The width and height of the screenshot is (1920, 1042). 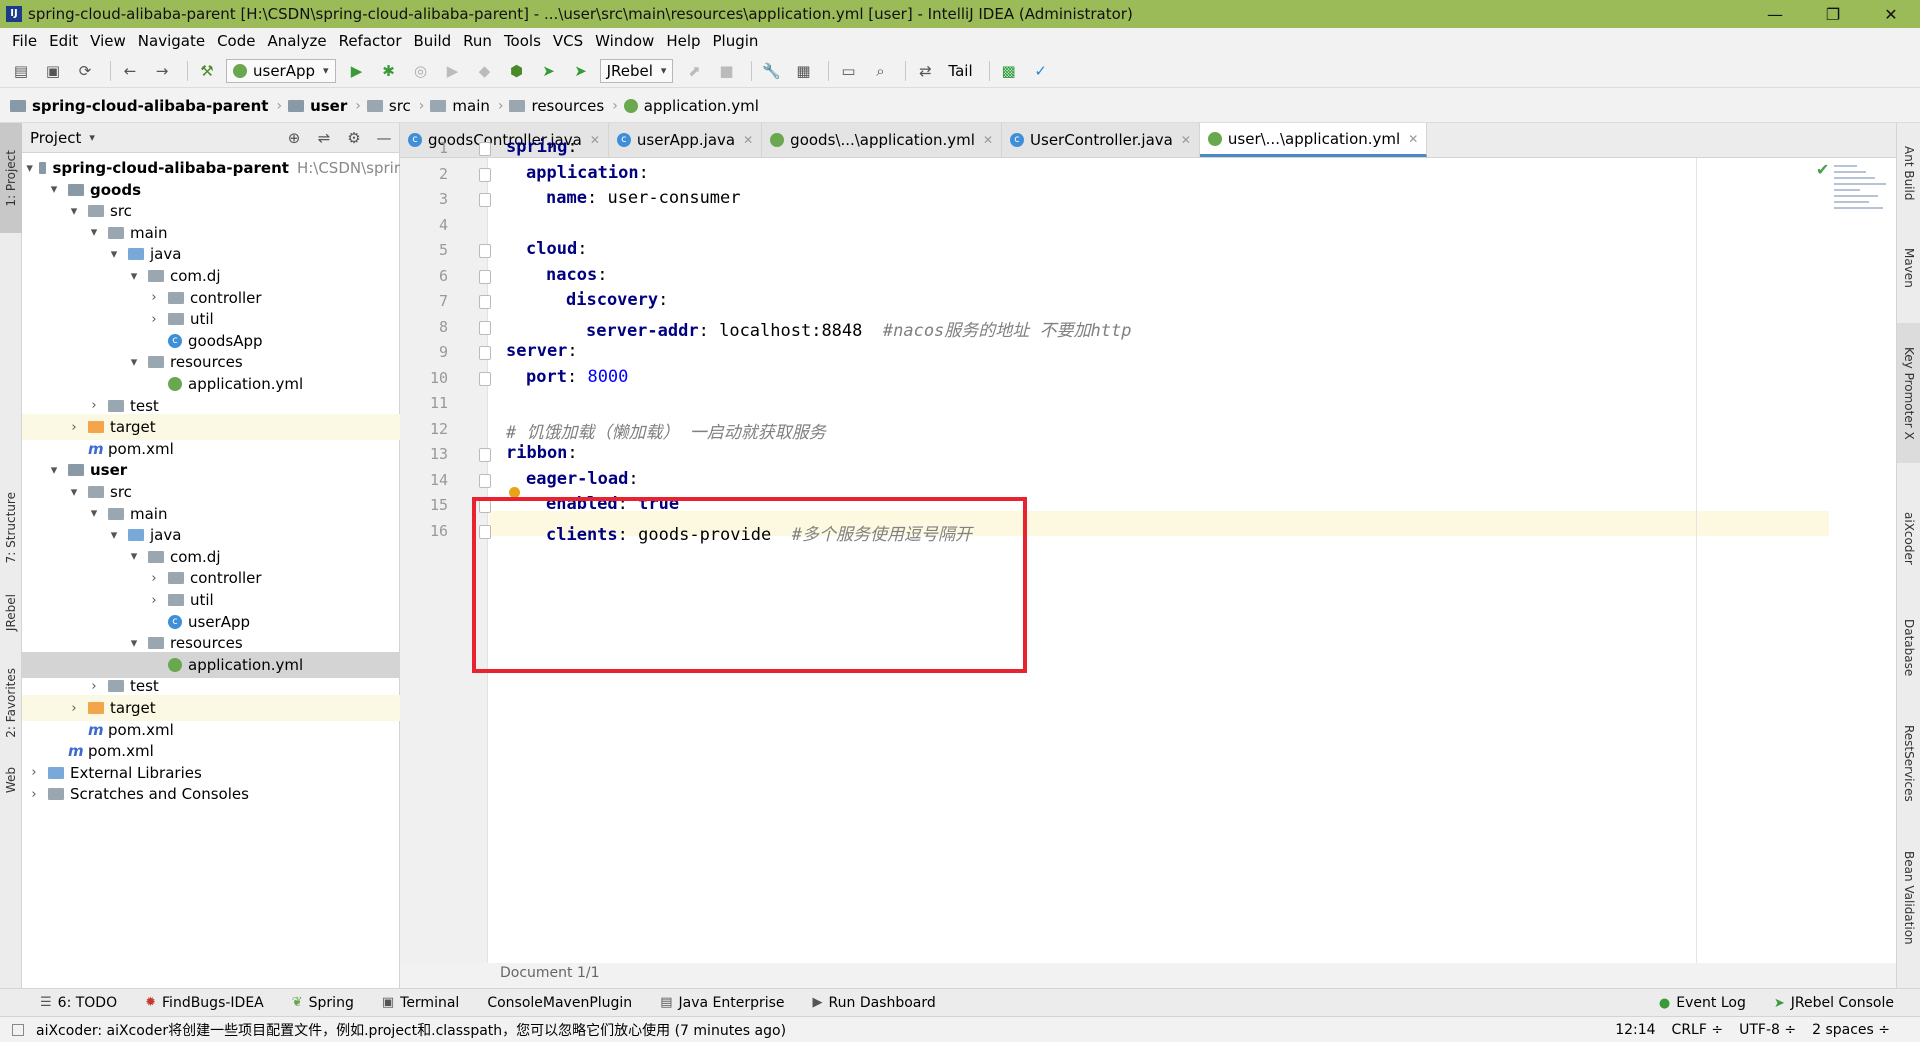 What do you see at coordinates (236, 41) in the screenshot?
I see `menu-code: Code` at bounding box center [236, 41].